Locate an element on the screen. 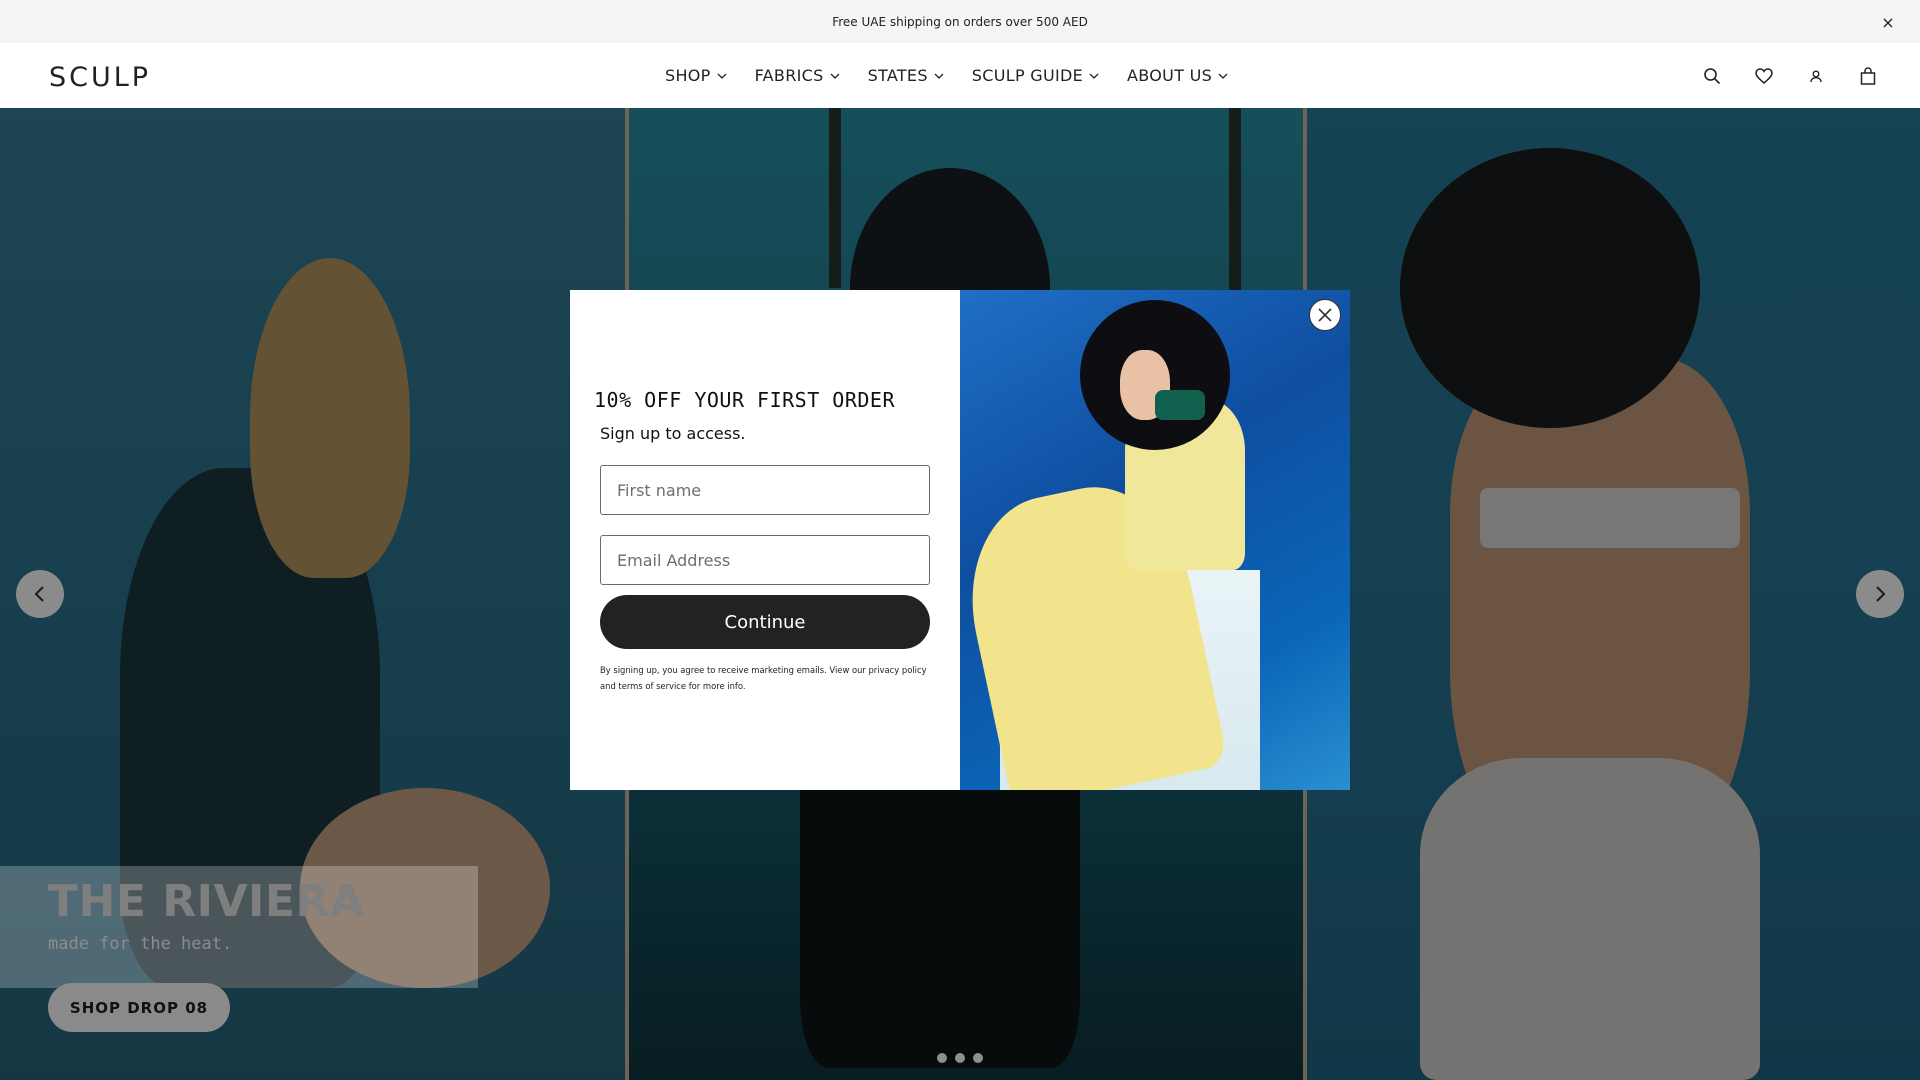 This screenshot has height=1080, width=1920. close-icon: × is located at coordinates (1888, 22).